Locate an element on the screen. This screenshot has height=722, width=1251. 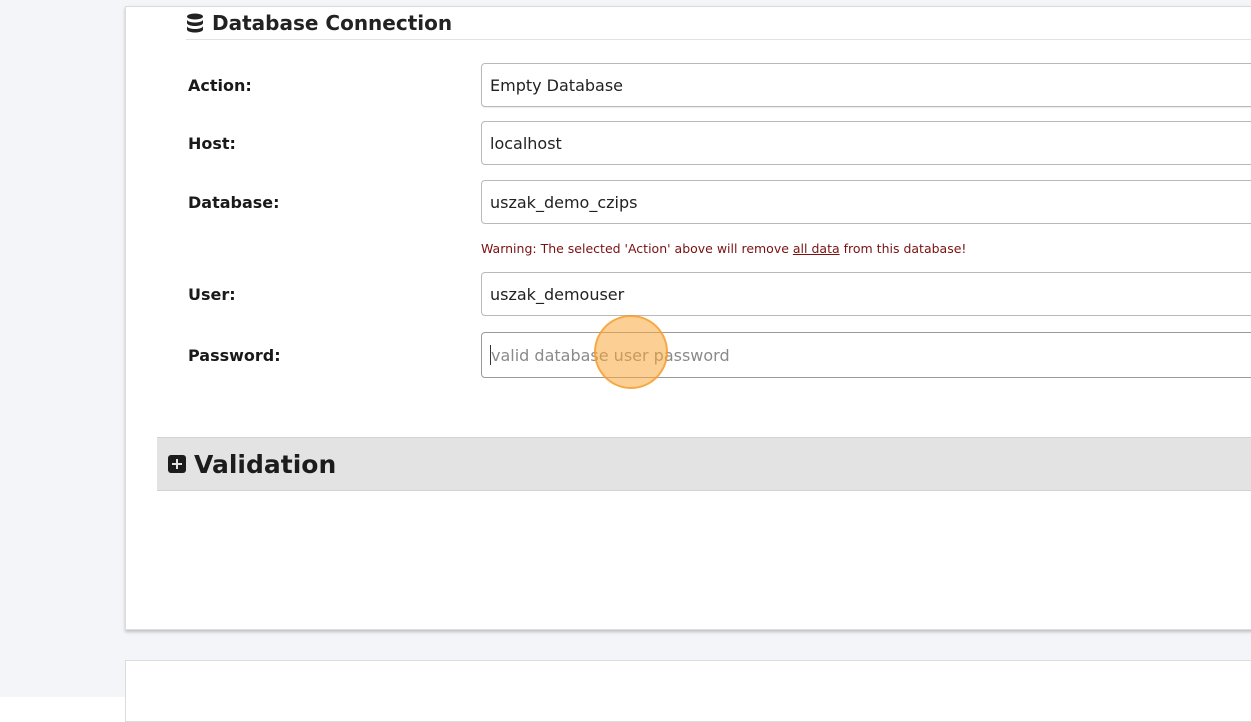
section-title: Database Connection is located at coordinates (332, 23).